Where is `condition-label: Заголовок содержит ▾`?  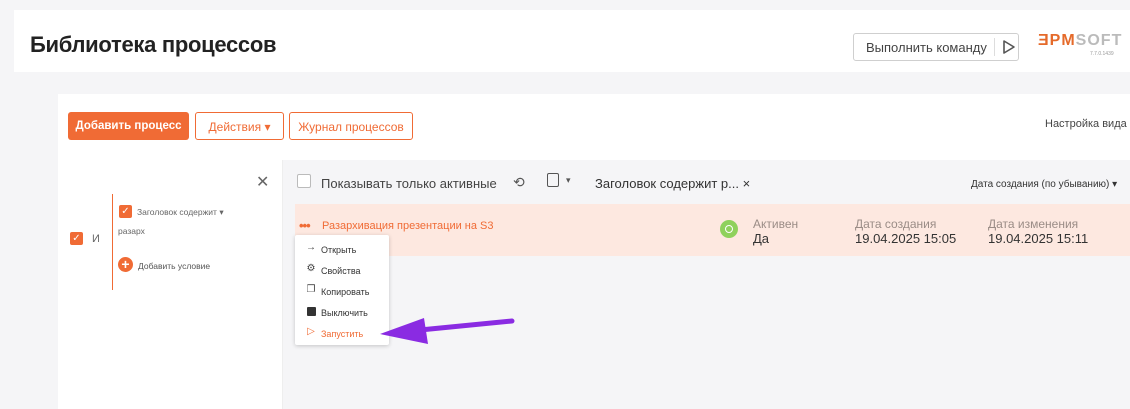
condition-label: Заголовок содержит ▾ is located at coordinates (180, 212).